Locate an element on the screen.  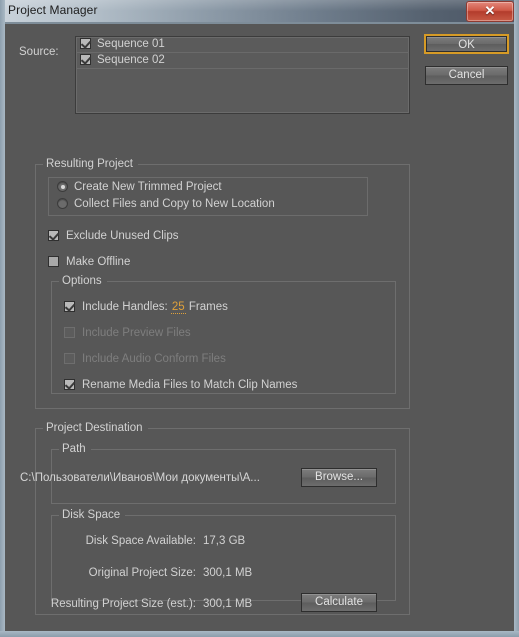
ok-button: OK is located at coordinates (466, 44).